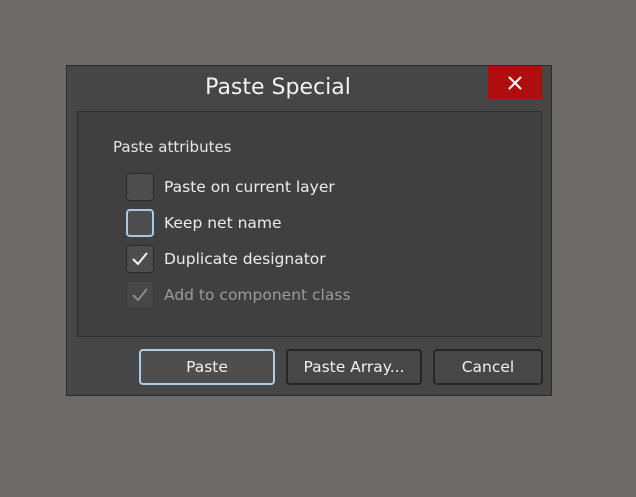 This screenshot has width=636, height=497. I want to click on group-label: Paste attributes, so click(172, 147).